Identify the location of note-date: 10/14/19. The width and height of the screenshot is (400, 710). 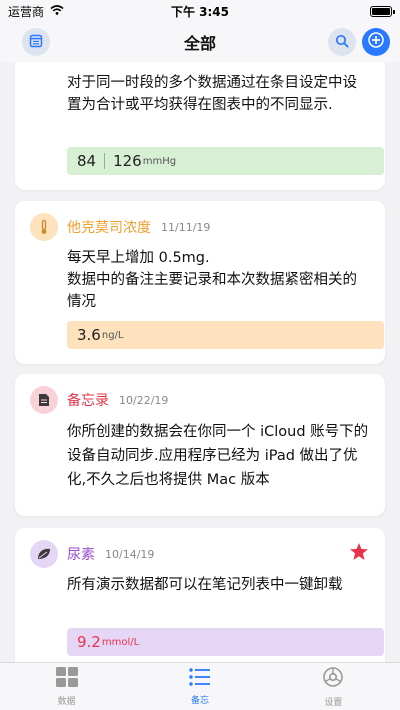
(130, 554).